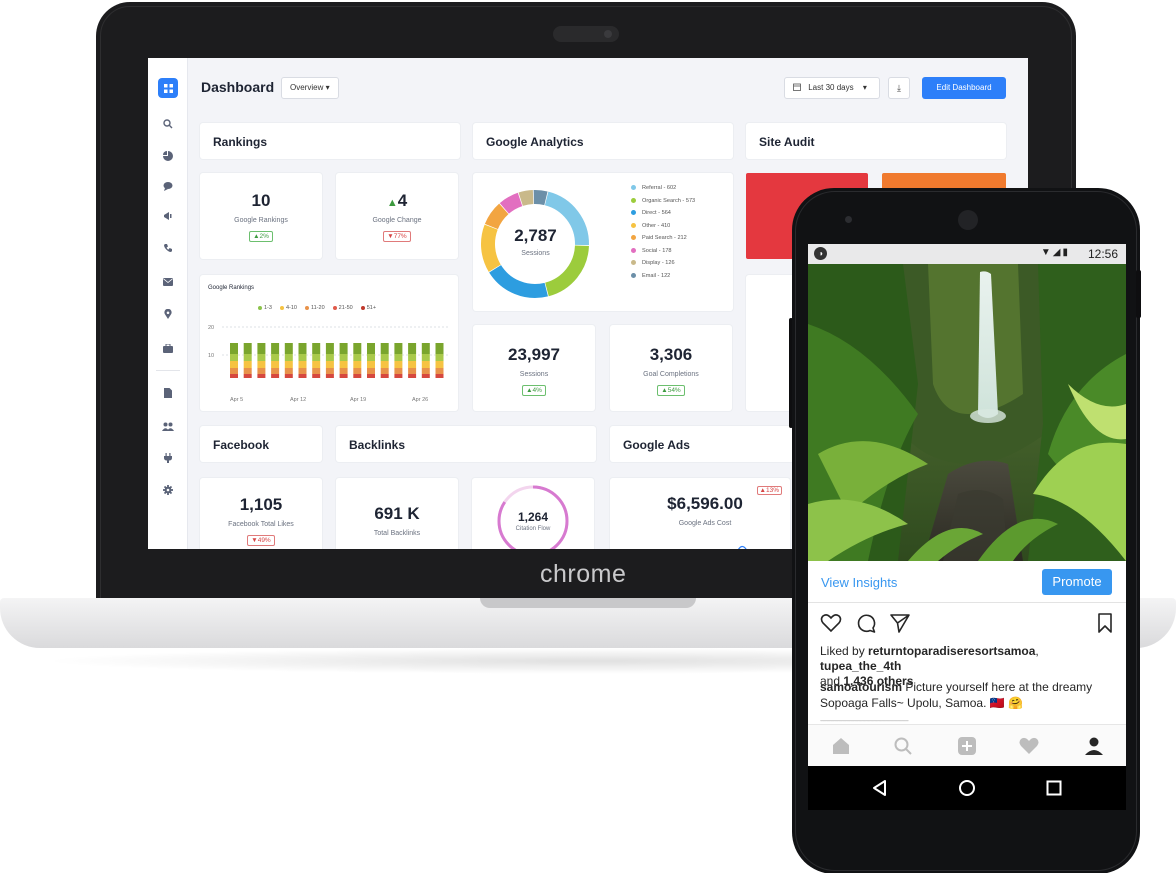 This screenshot has width=1176, height=873. What do you see at coordinates (358, 400) in the screenshot?
I see `x-tick-label: Apr 19` at bounding box center [358, 400].